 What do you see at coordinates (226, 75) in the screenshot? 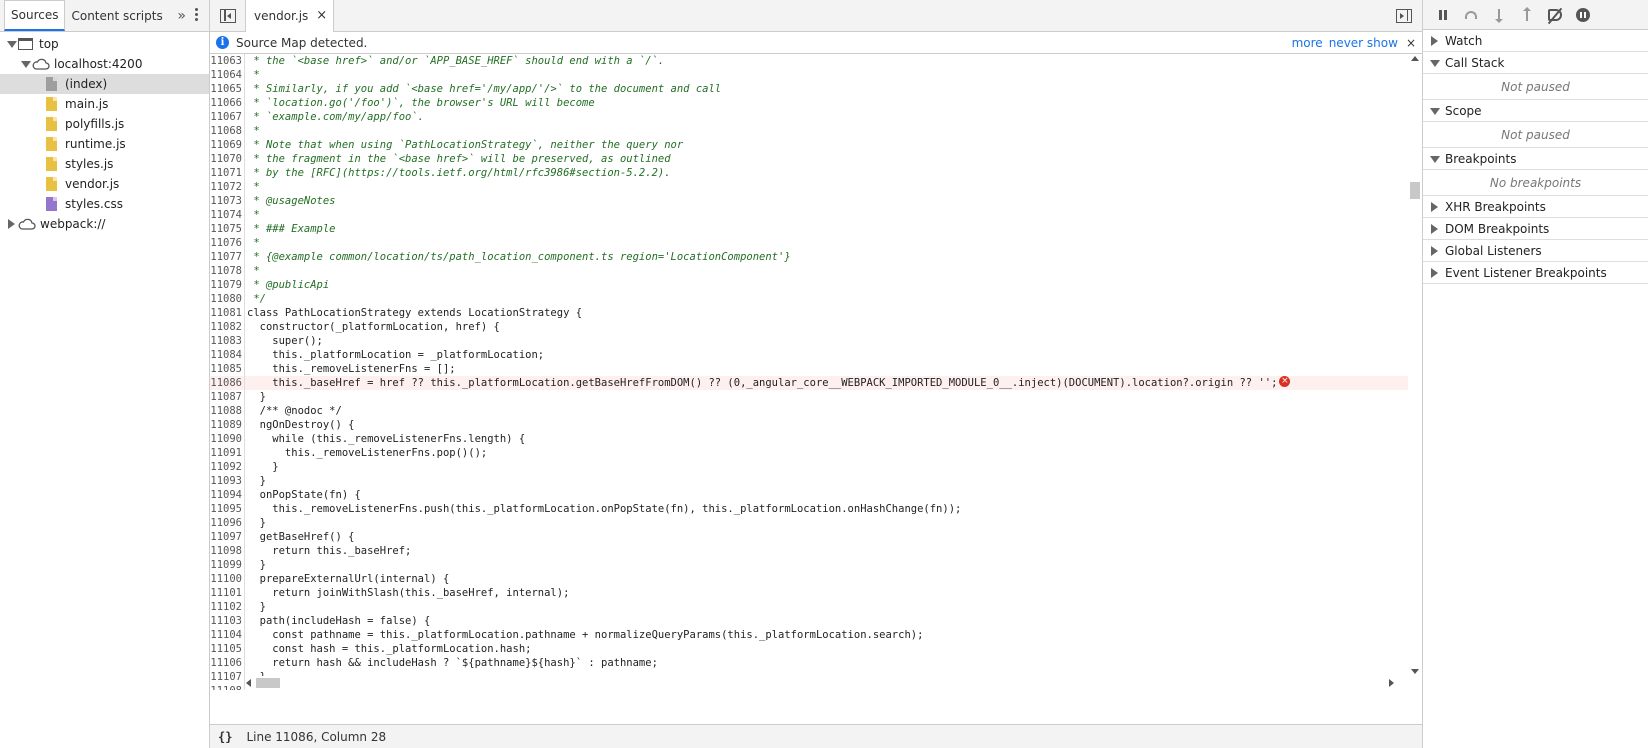
I see `line-number: 11064` at bounding box center [226, 75].